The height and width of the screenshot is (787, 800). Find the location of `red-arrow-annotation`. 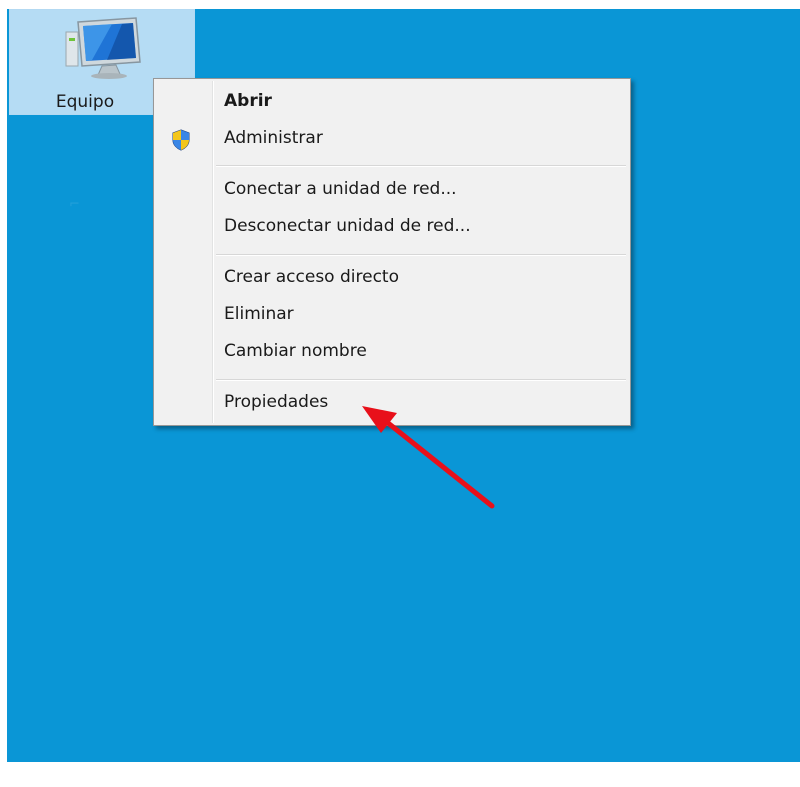

red-arrow-annotation is located at coordinates (428, 457).